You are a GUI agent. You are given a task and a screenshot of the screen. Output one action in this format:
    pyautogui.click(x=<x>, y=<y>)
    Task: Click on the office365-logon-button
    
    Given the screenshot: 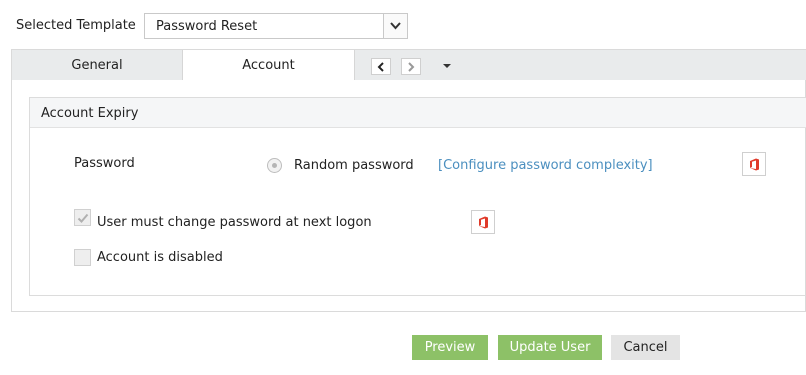 What is the action you would take?
    pyautogui.click(x=483, y=222)
    